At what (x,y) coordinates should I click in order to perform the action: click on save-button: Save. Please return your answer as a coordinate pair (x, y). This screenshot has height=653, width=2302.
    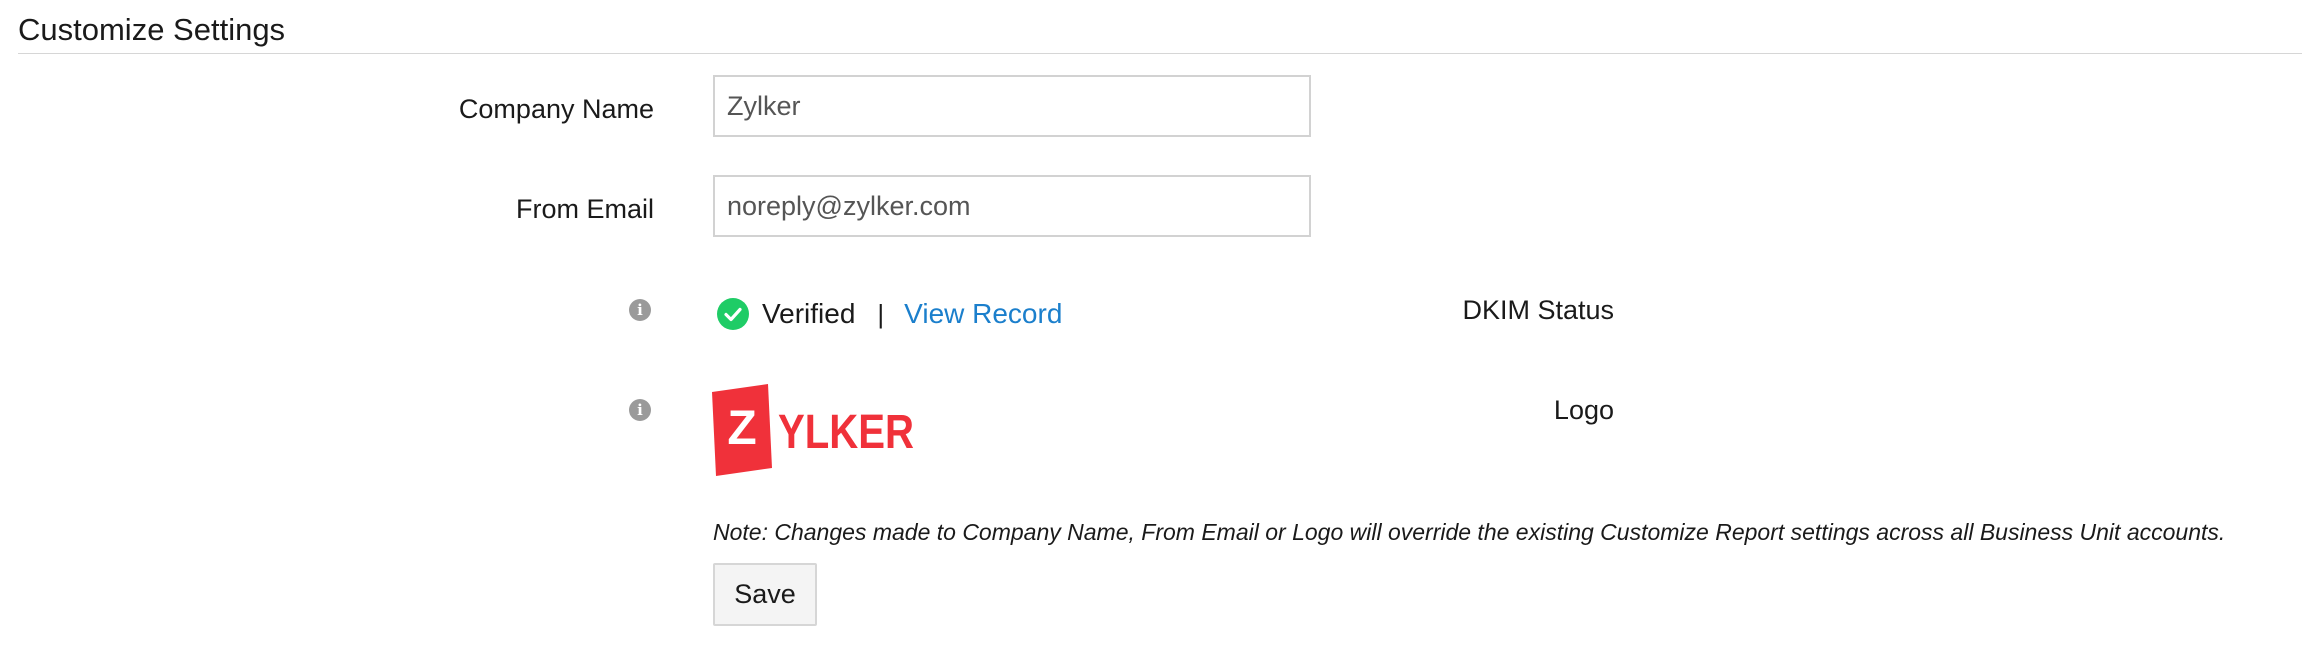
    Looking at the image, I should click on (765, 594).